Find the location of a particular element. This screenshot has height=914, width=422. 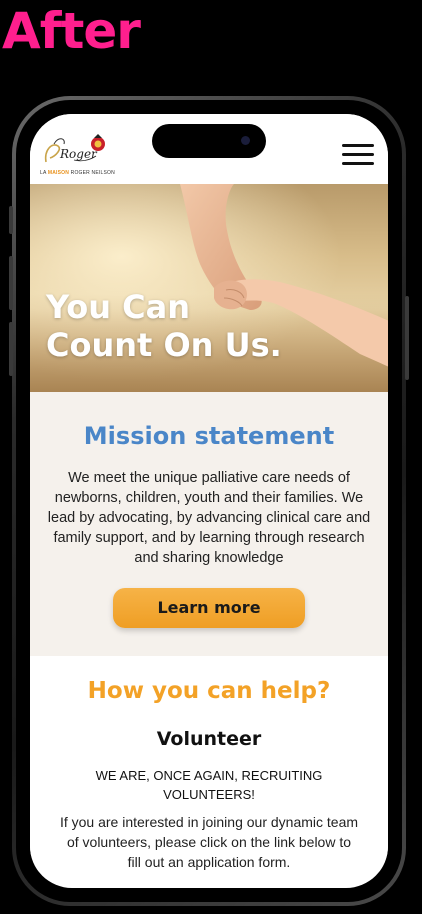

logo-wordmark: LA MAISON ROGER NEILSON is located at coordinates (77, 173).